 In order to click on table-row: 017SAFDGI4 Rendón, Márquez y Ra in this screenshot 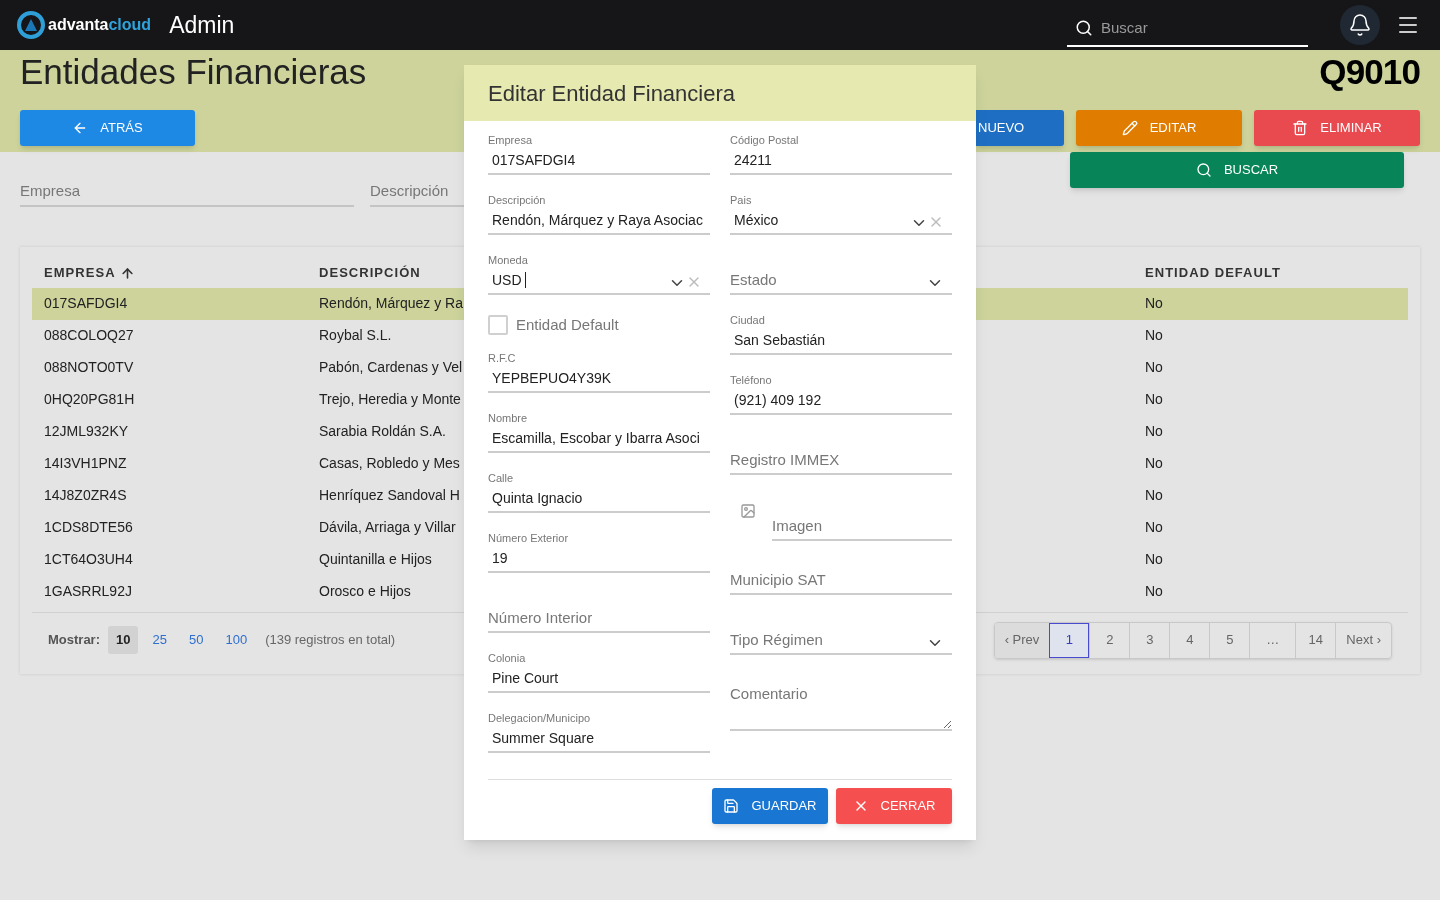, I will do `click(248, 303)`.